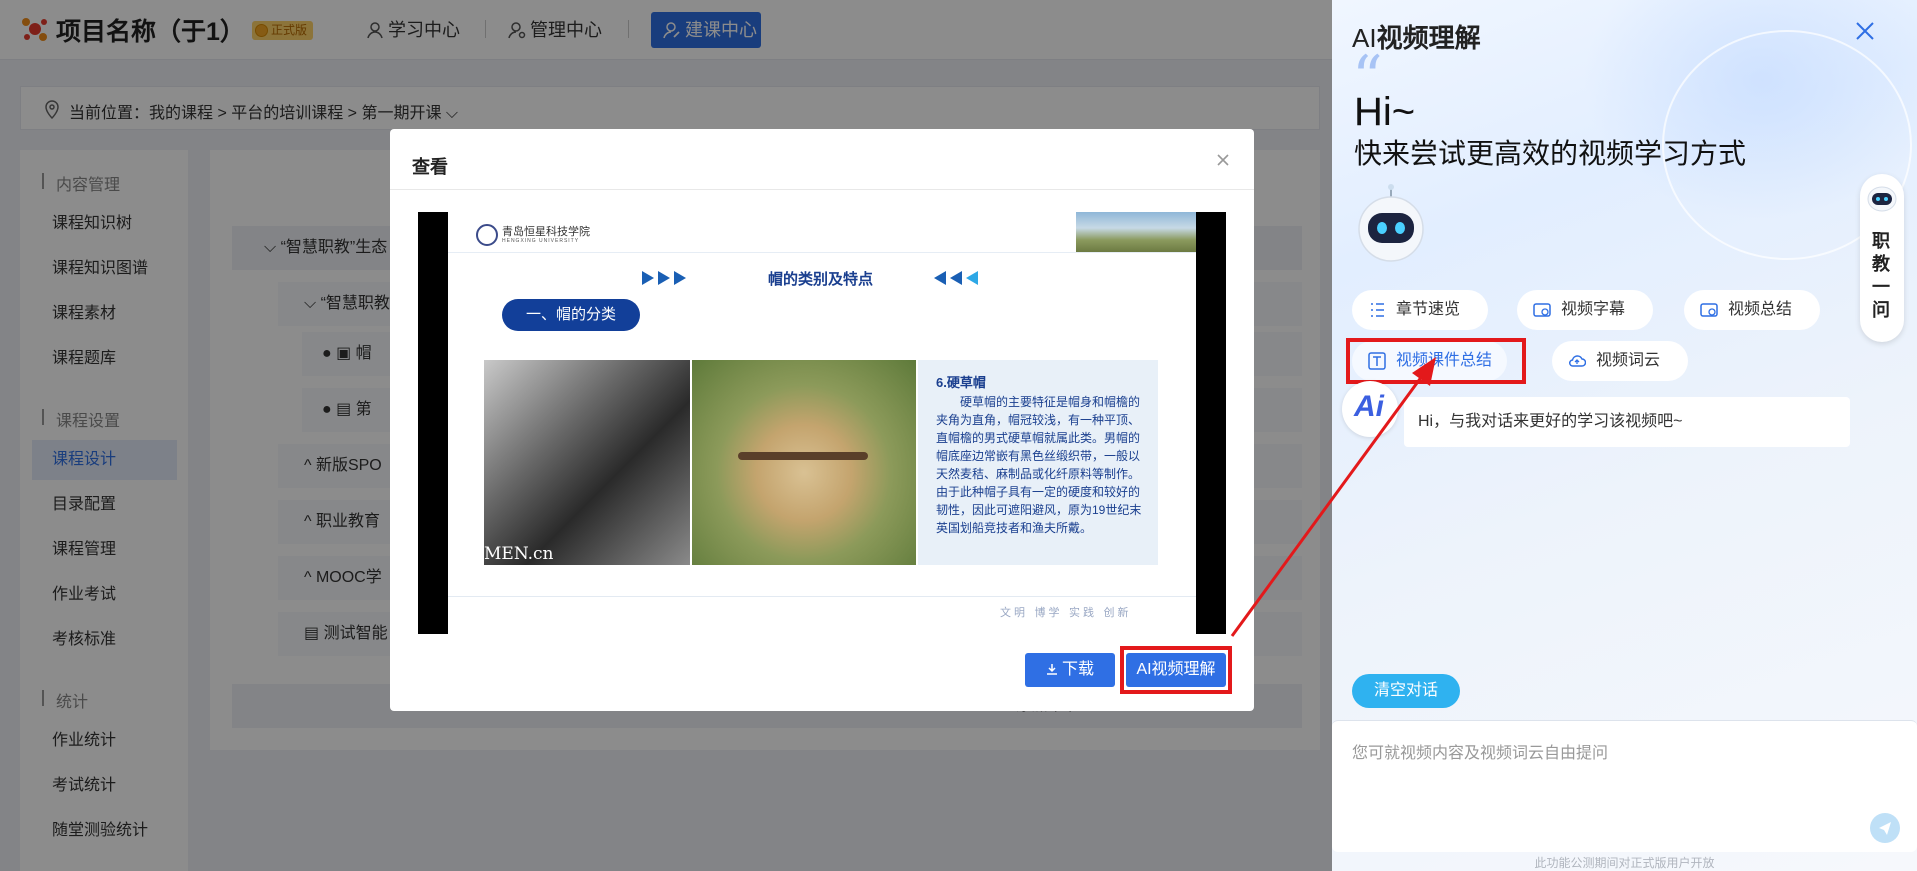 This screenshot has height=871, width=1917. Describe the element at coordinates (1385, 112) in the screenshot. I see `greeting-hi: Hi~` at that location.